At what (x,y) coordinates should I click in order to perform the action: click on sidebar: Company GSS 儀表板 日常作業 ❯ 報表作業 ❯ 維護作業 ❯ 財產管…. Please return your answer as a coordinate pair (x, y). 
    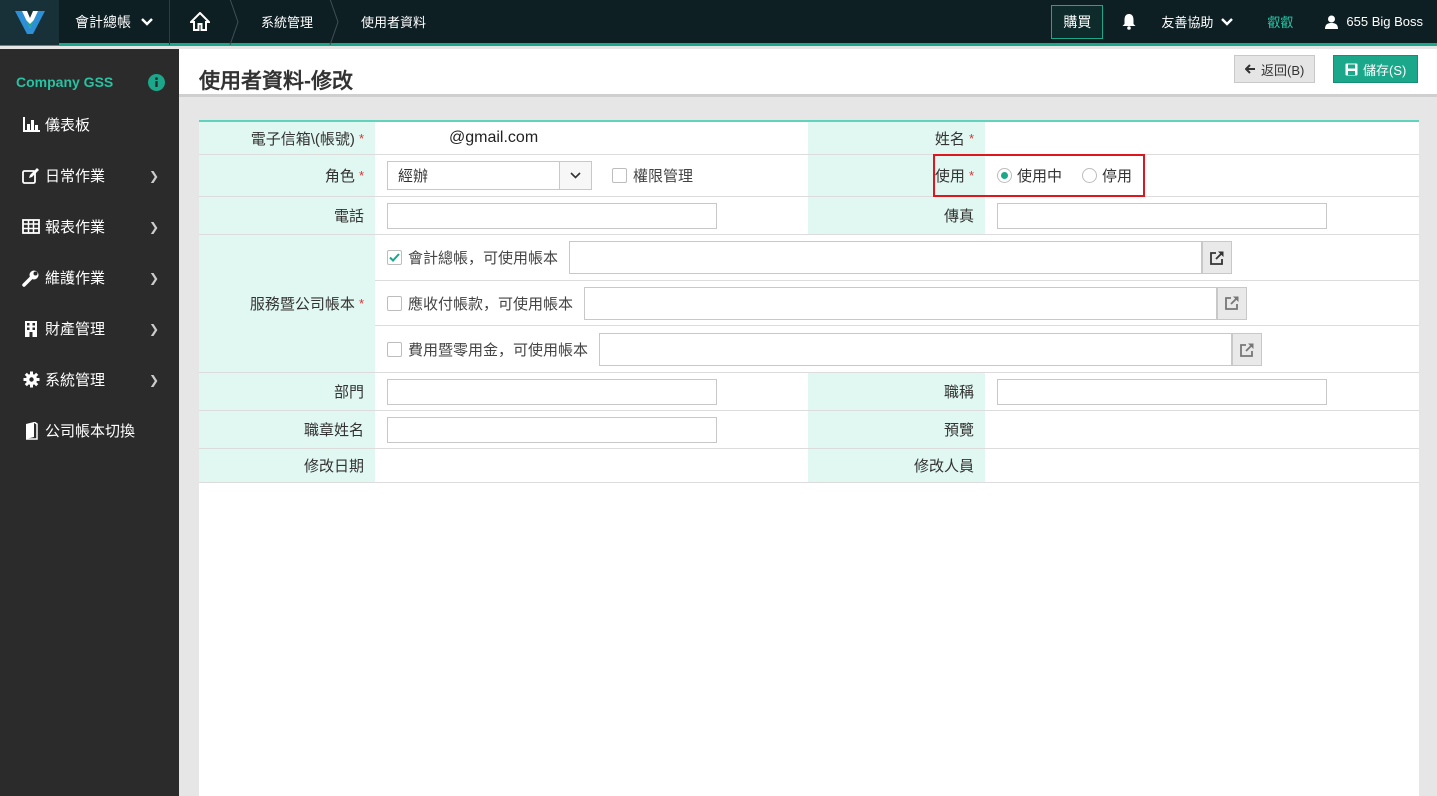
    Looking at the image, I should click on (89, 422).